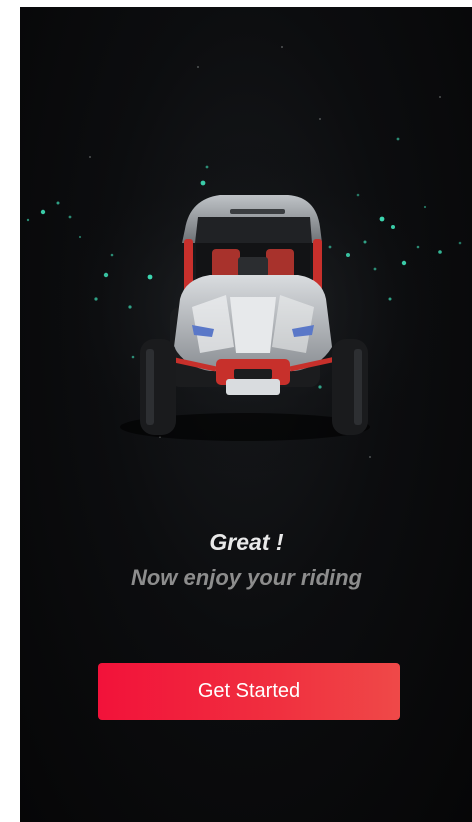 This screenshot has height=822, width=472. What do you see at coordinates (246, 577) in the screenshot?
I see `page-subtitle: Now enjoy your riding` at bounding box center [246, 577].